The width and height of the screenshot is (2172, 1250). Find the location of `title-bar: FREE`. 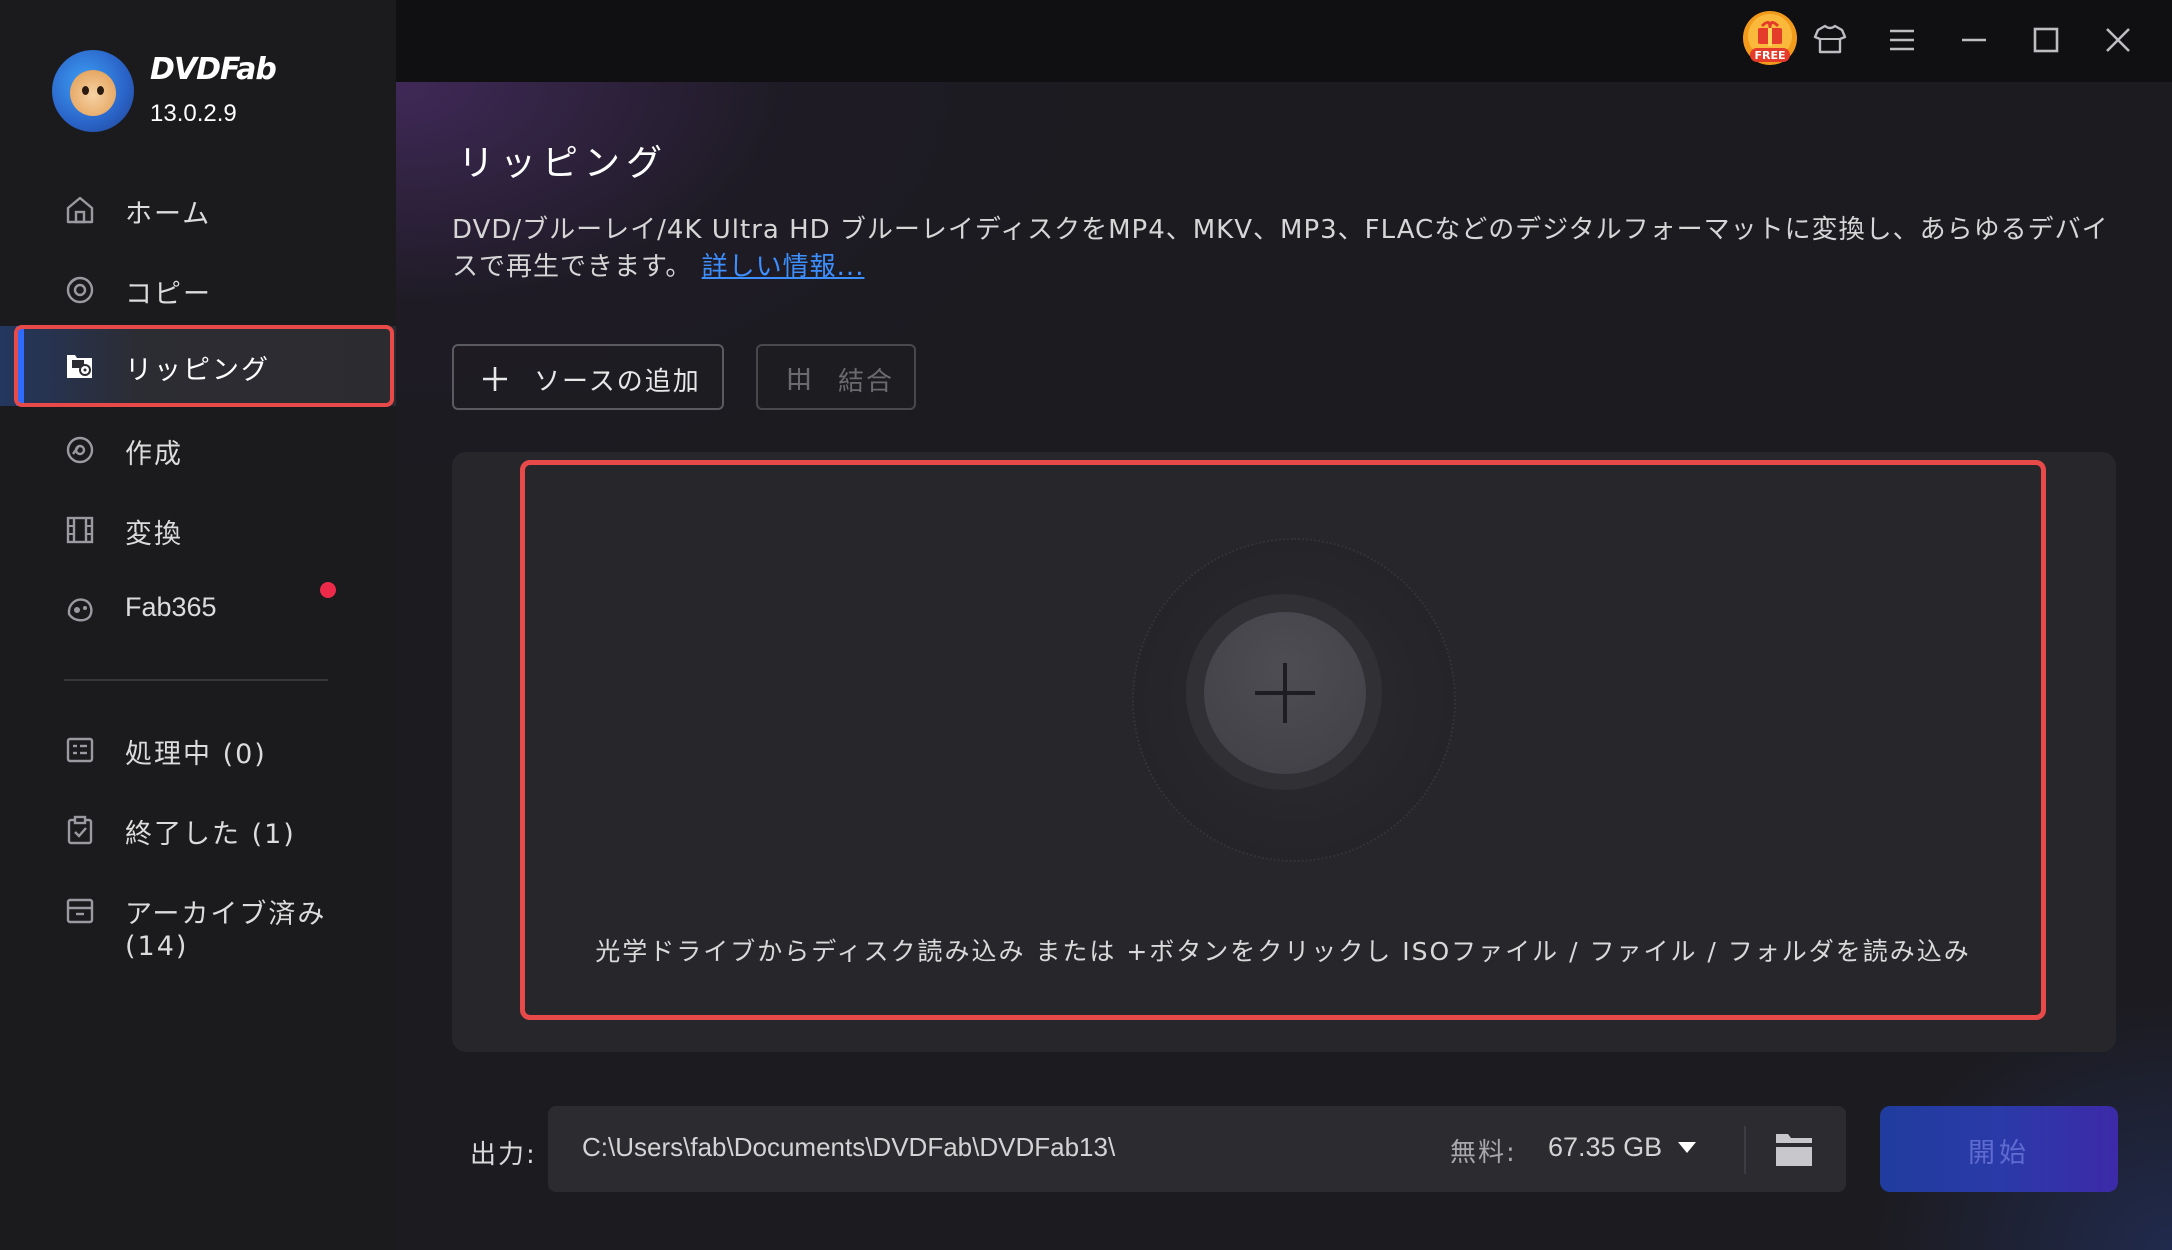

title-bar: FREE is located at coordinates (1284, 41).